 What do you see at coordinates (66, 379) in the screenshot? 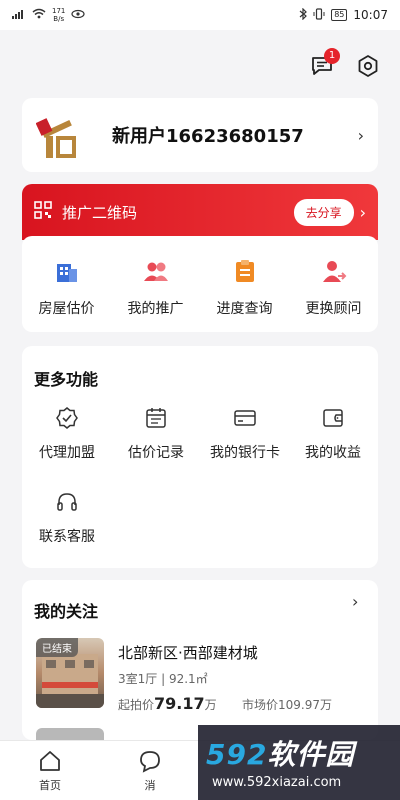
I see `section-title: 更多功能` at bounding box center [66, 379].